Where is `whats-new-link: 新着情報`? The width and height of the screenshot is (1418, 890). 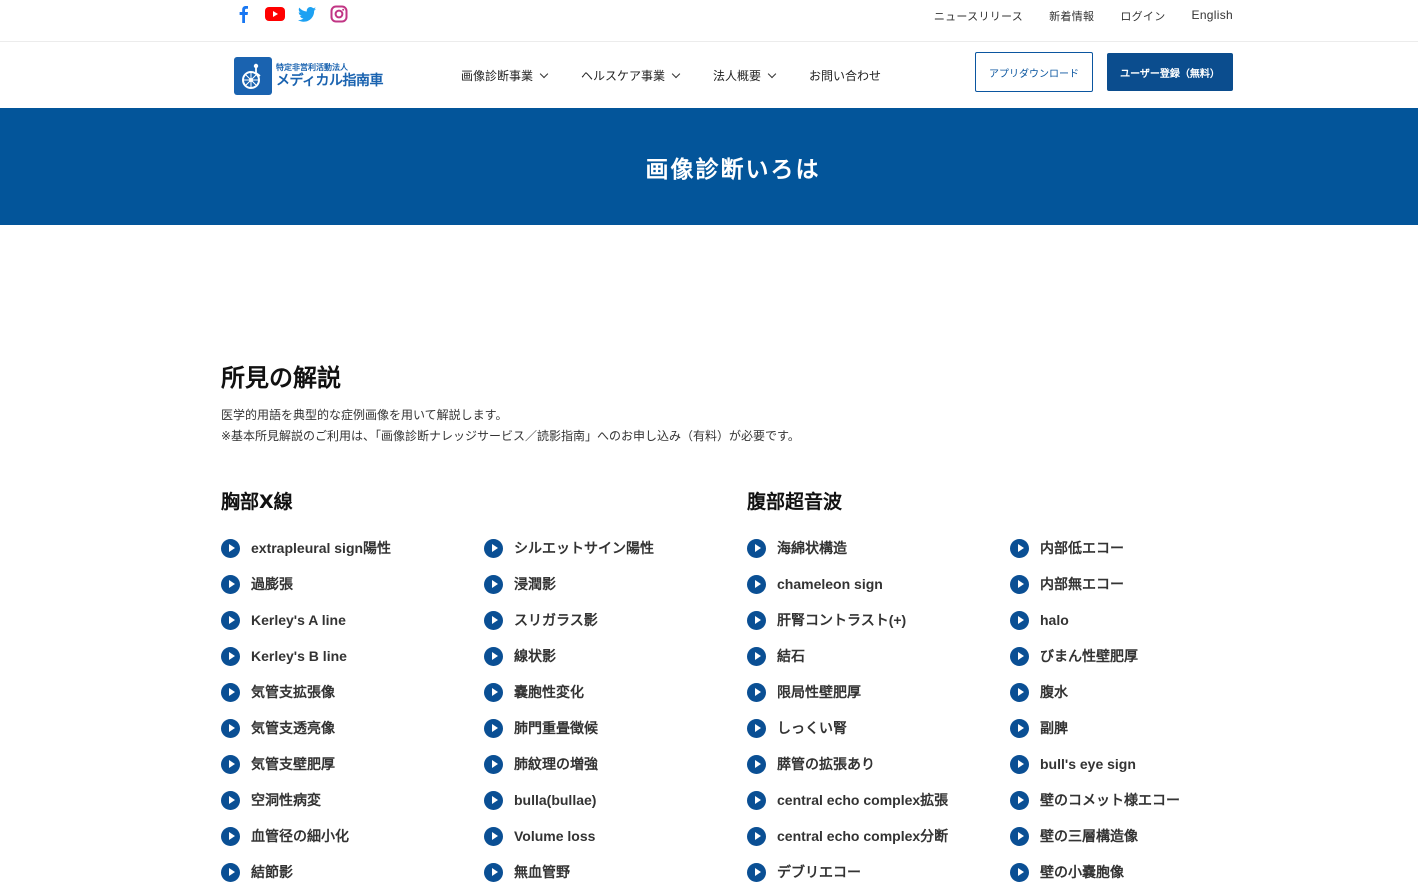
whats-new-link: 新着情報 is located at coordinates (1071, 16).